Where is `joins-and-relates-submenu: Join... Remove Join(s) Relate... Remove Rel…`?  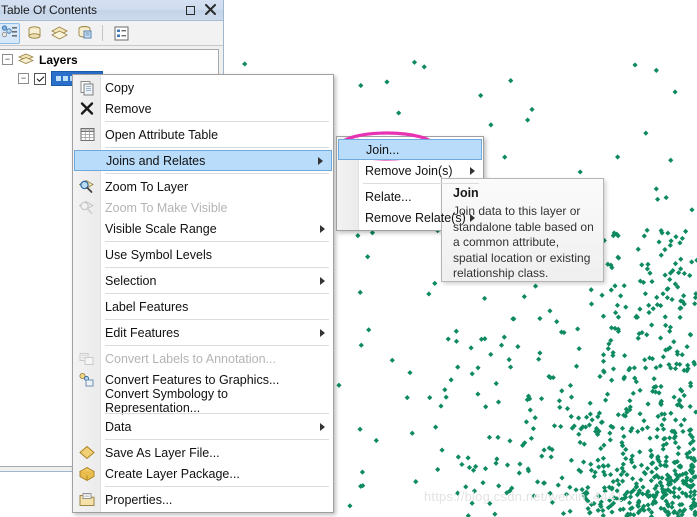
joins-and-relates-submenu: Join... Remove Join(s) Relate... Remove Rel… is located at coordinates (410, 183).